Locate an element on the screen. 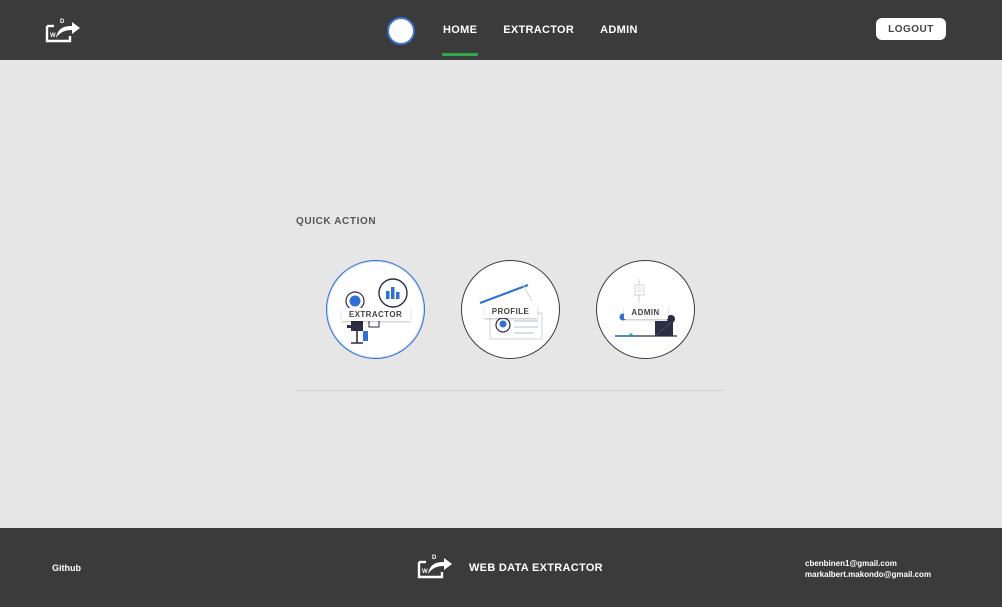 The height and width of the screenshot is (607, 1002). main-nav: HOME EXTRACTOR ADMIN is located at coordinates (540, 30).